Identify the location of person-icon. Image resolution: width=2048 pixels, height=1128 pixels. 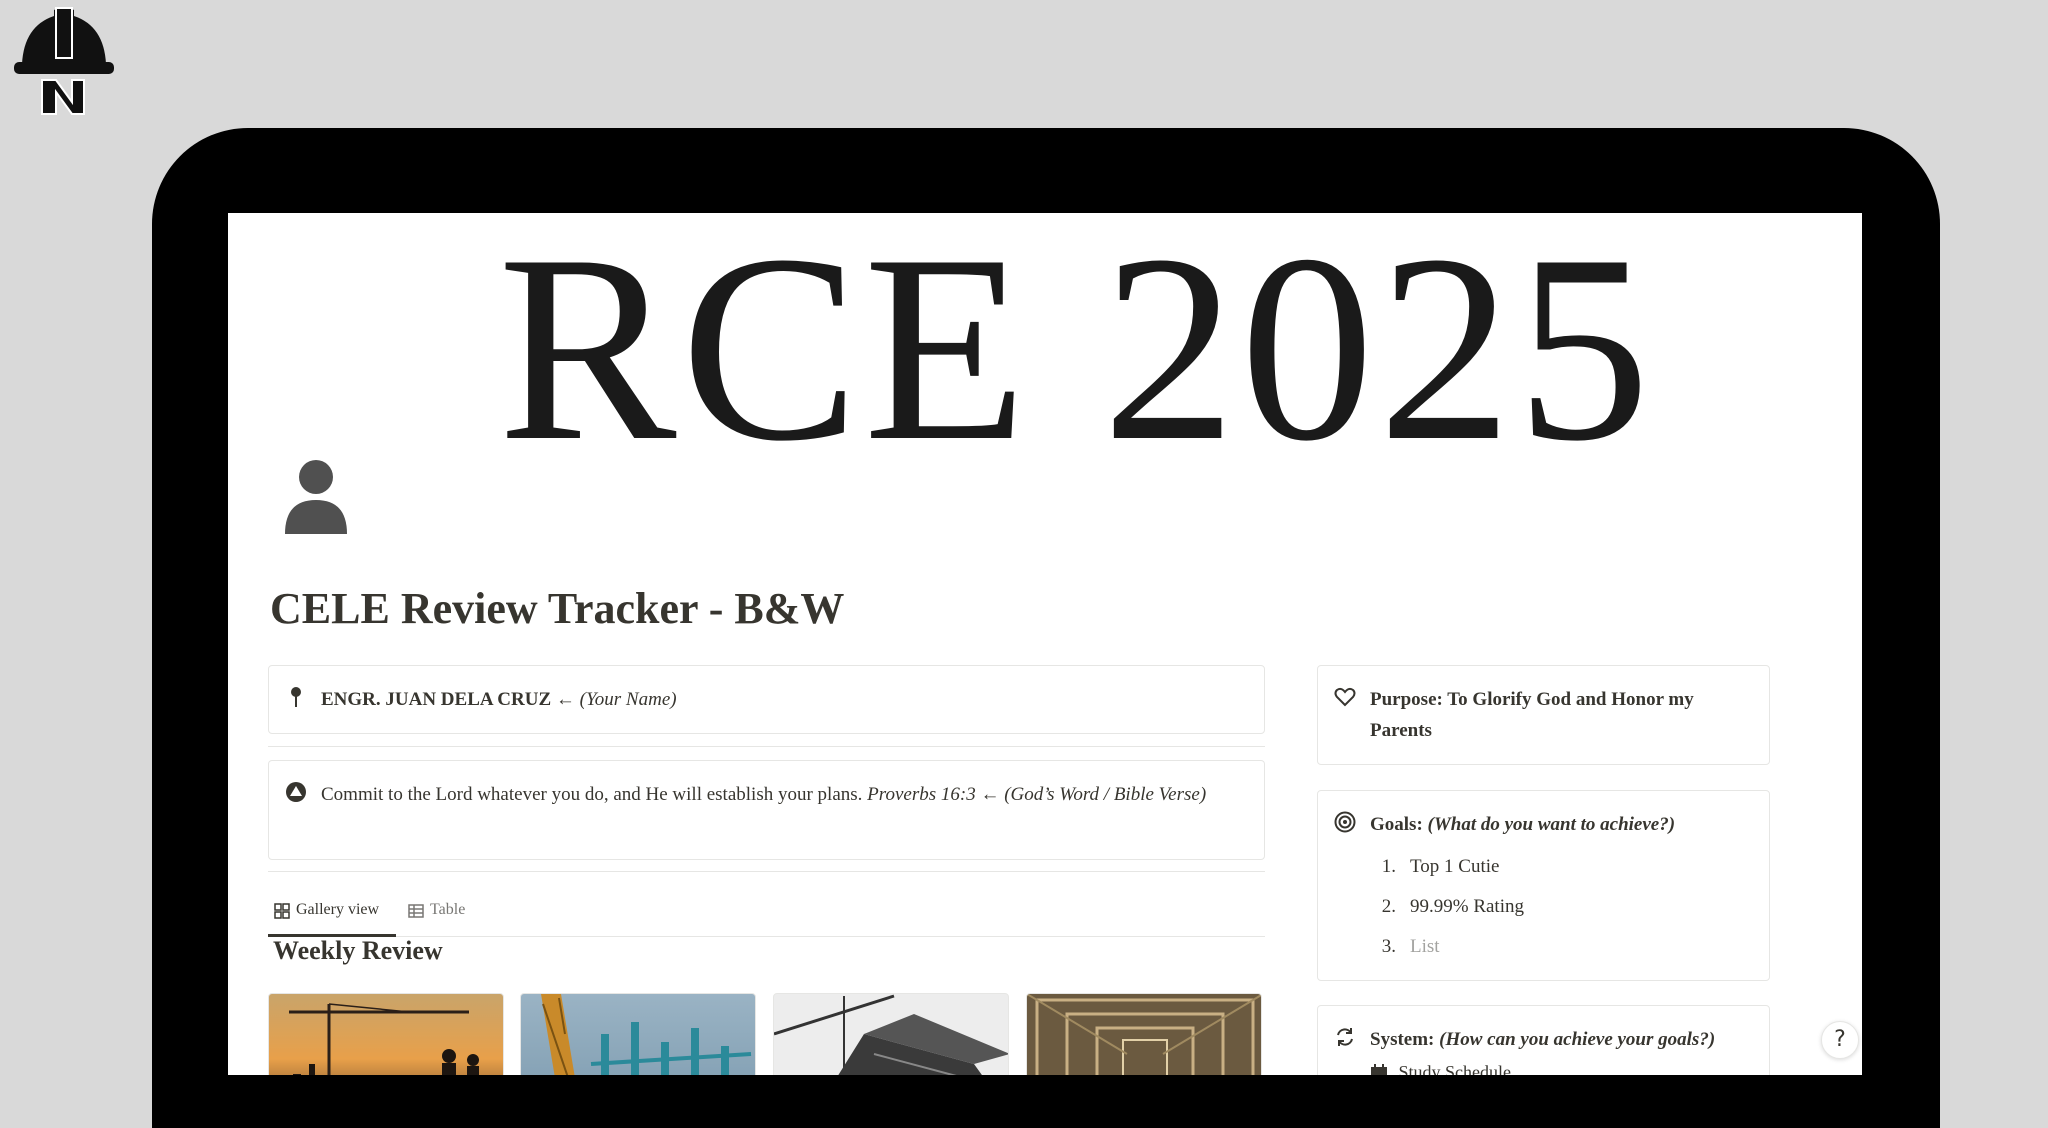
(316, 496).